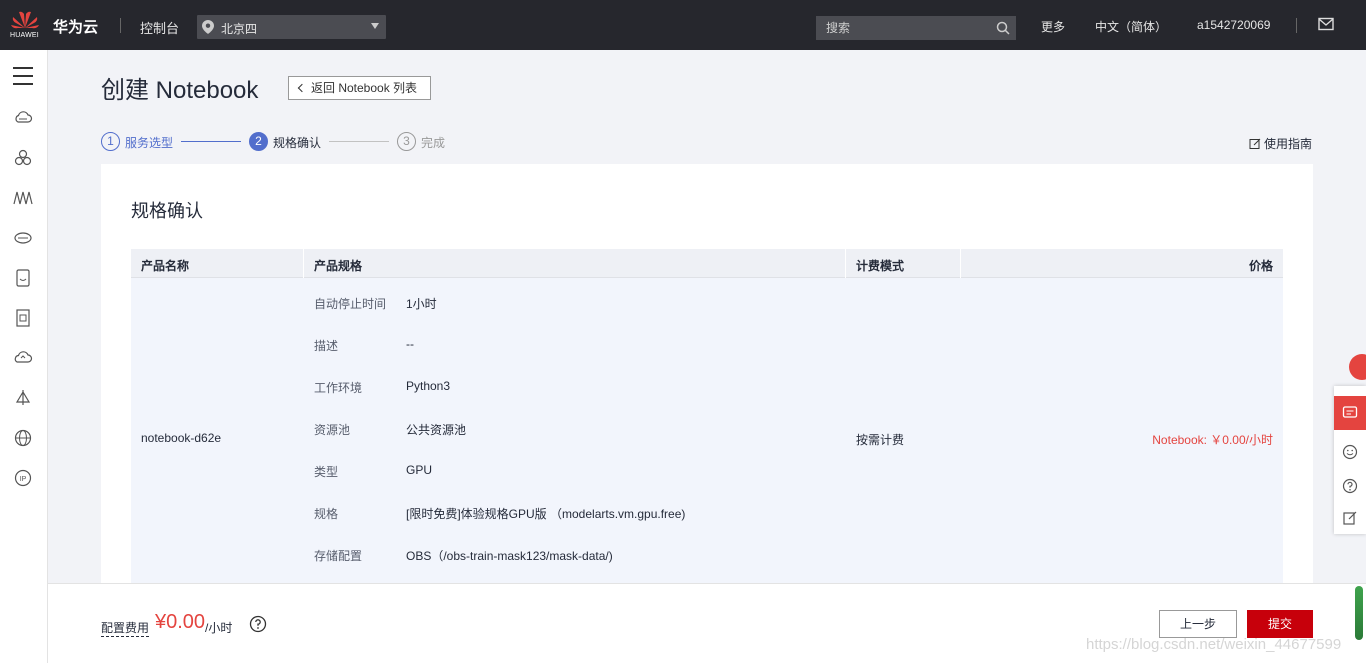  What do you see at coordinates (375, 26) in the screenshot?
I see `chevron-down-icon` at bounding box center [375, 26].